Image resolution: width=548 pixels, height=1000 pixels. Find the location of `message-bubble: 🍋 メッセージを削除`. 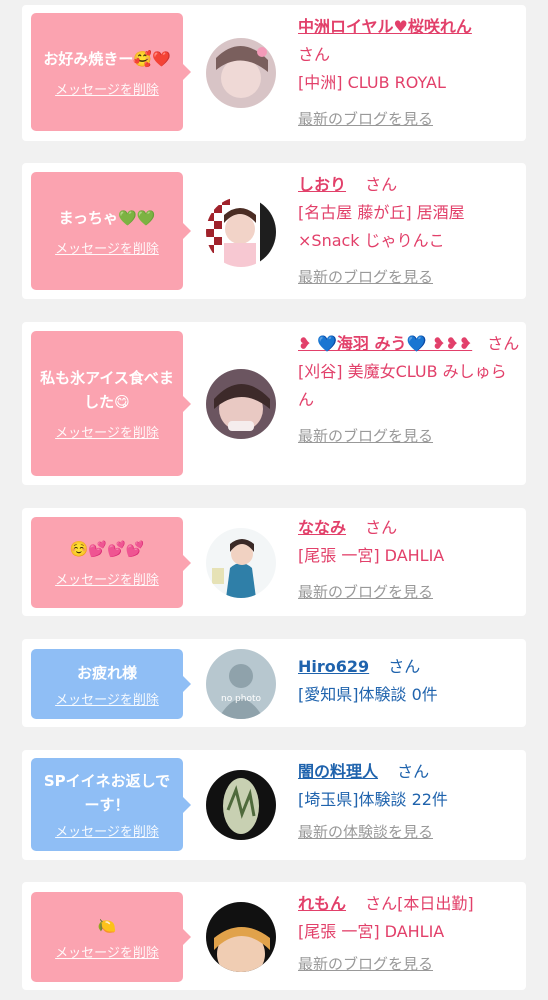

message-bubble: 🍋 メッセージを削除 is located at coordinates (111, 937).